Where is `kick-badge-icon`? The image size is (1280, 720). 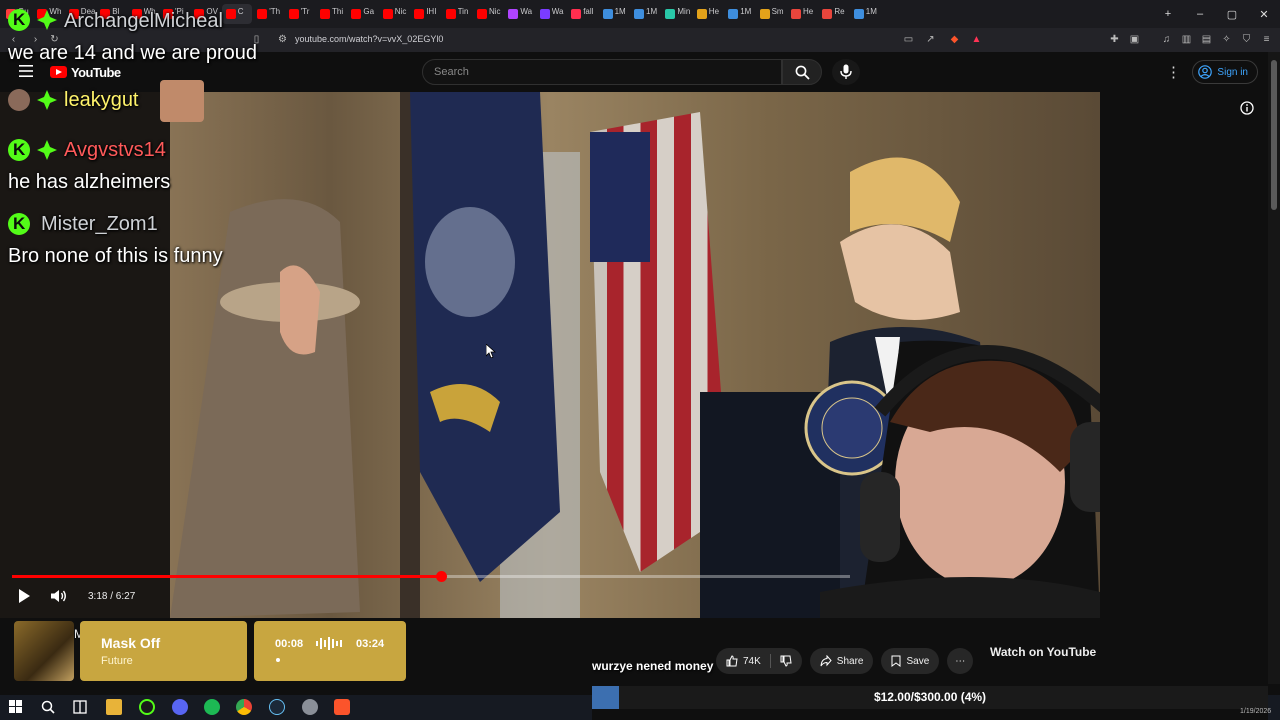
kick-badge-icon is located at coordinates (19, 224).